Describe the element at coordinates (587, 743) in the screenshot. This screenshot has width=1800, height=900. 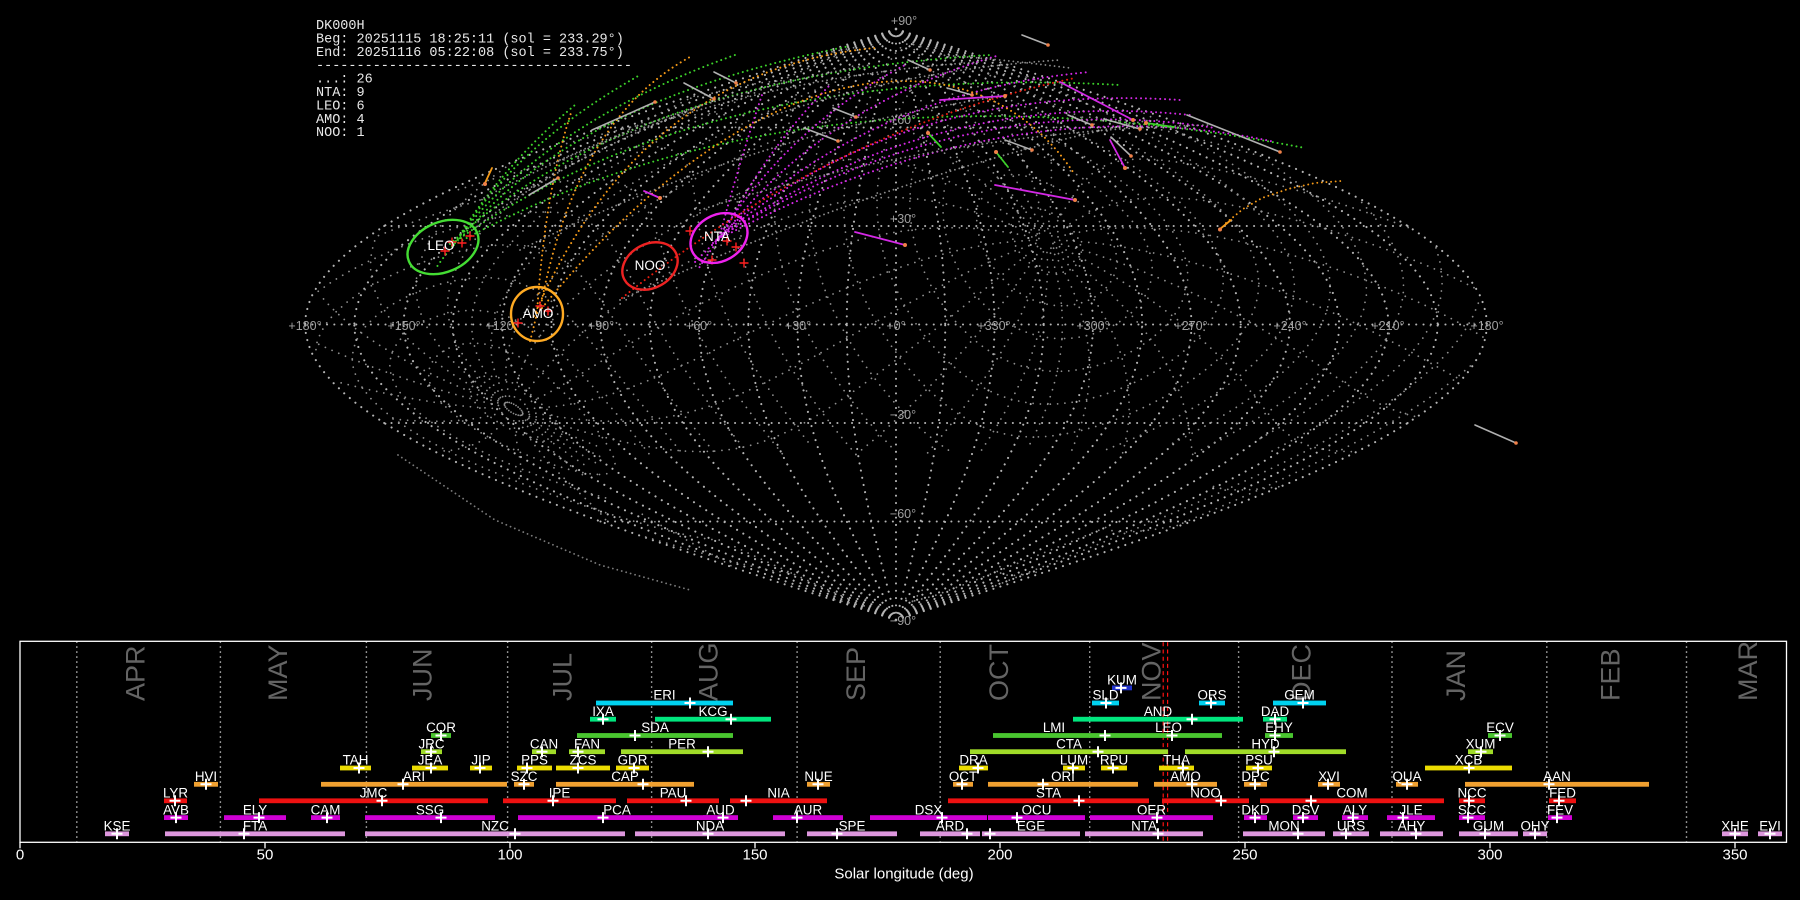
I see `svg-text: FAN` at that location.